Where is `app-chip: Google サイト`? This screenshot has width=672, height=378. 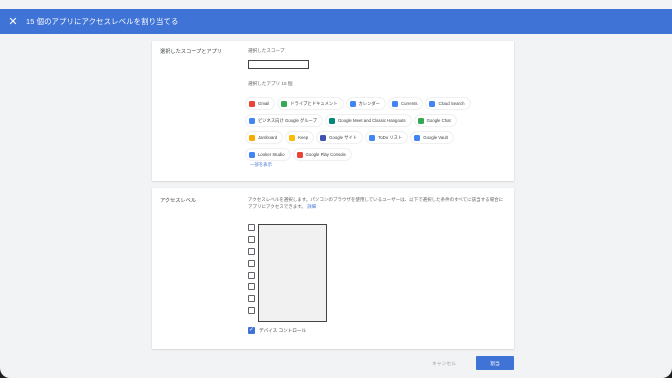 app-chip: Google サイト is located at coordinates (340, 137).